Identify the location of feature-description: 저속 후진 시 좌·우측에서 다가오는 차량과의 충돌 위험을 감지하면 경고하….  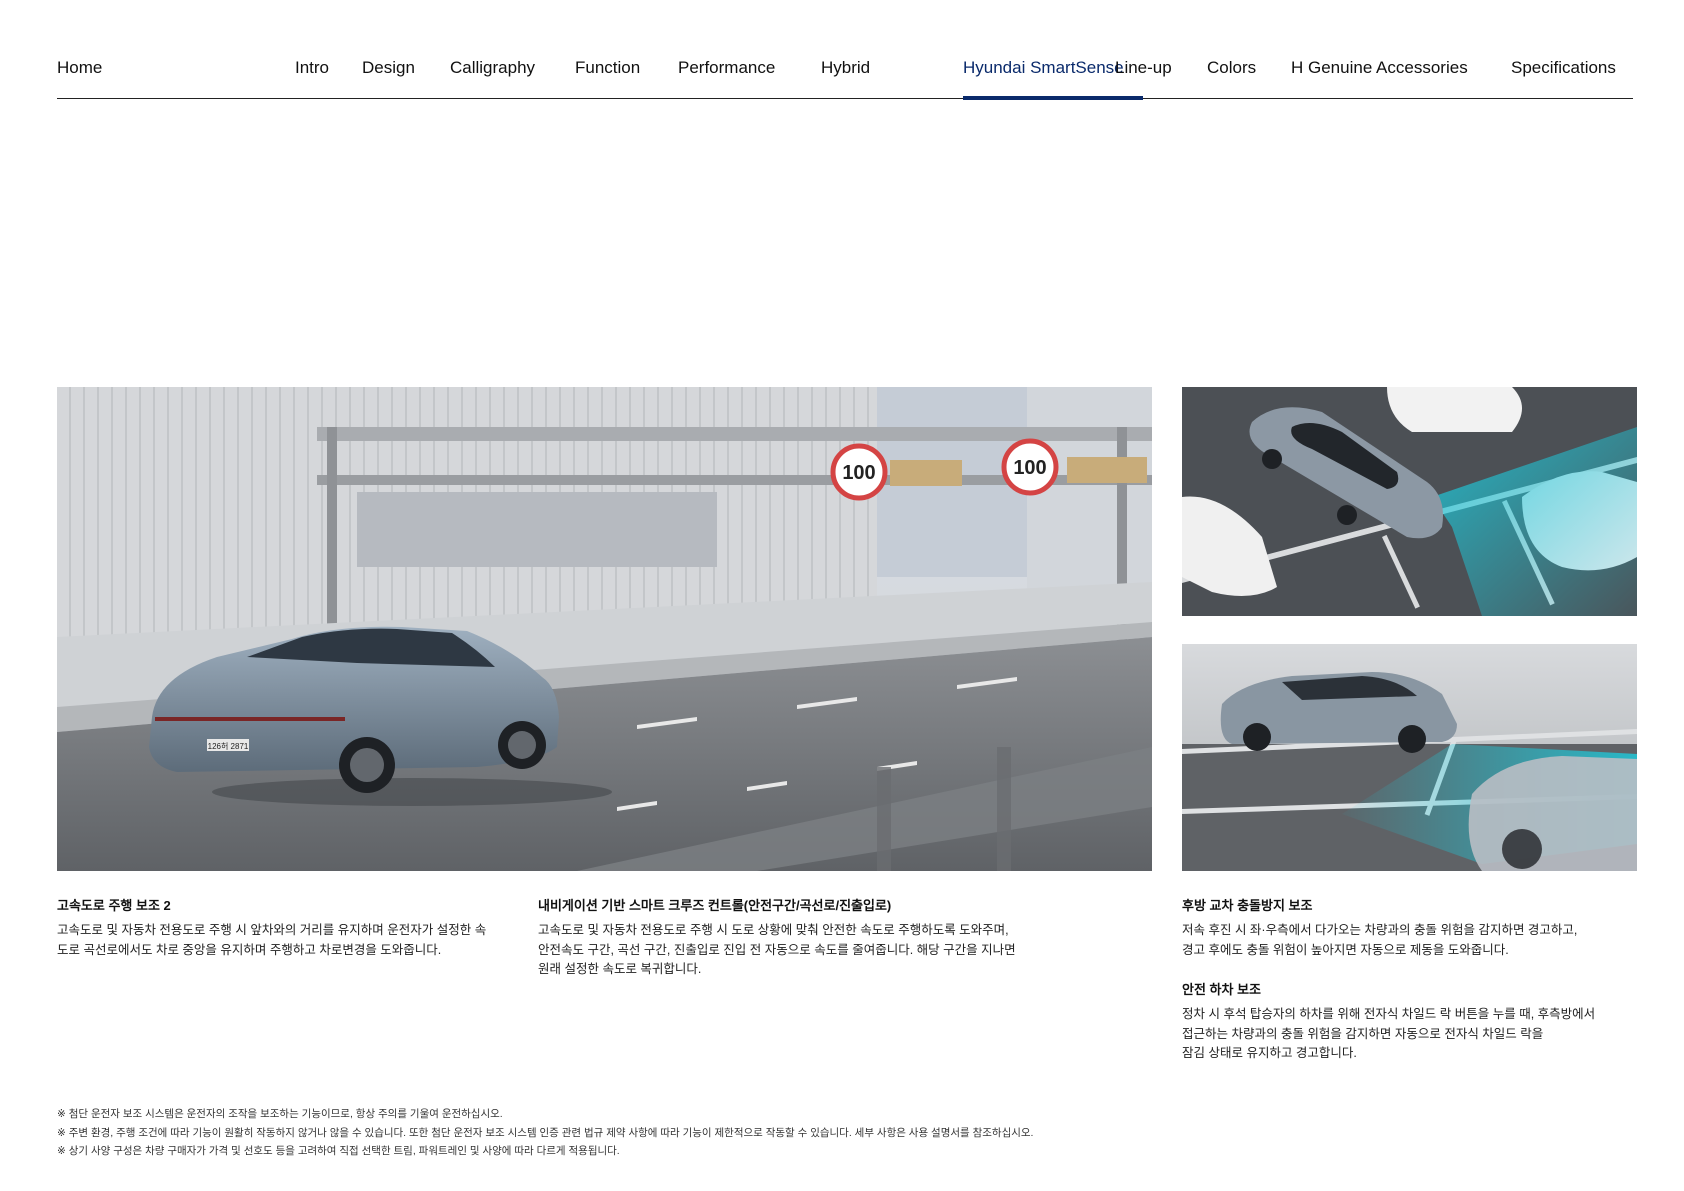
(1380, 940).